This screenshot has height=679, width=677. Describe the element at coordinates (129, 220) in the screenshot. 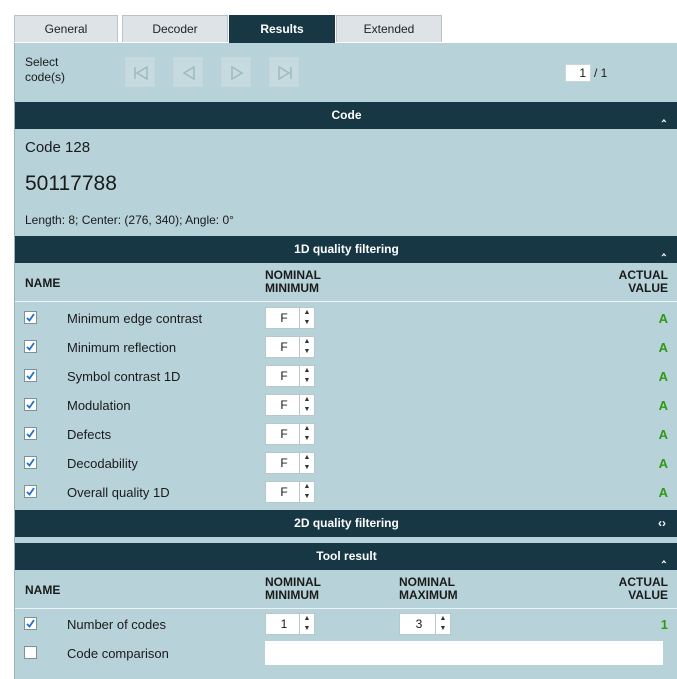

I see `code-details: Length: 8; Center: (276, 340); Angle: 0°` at that location.